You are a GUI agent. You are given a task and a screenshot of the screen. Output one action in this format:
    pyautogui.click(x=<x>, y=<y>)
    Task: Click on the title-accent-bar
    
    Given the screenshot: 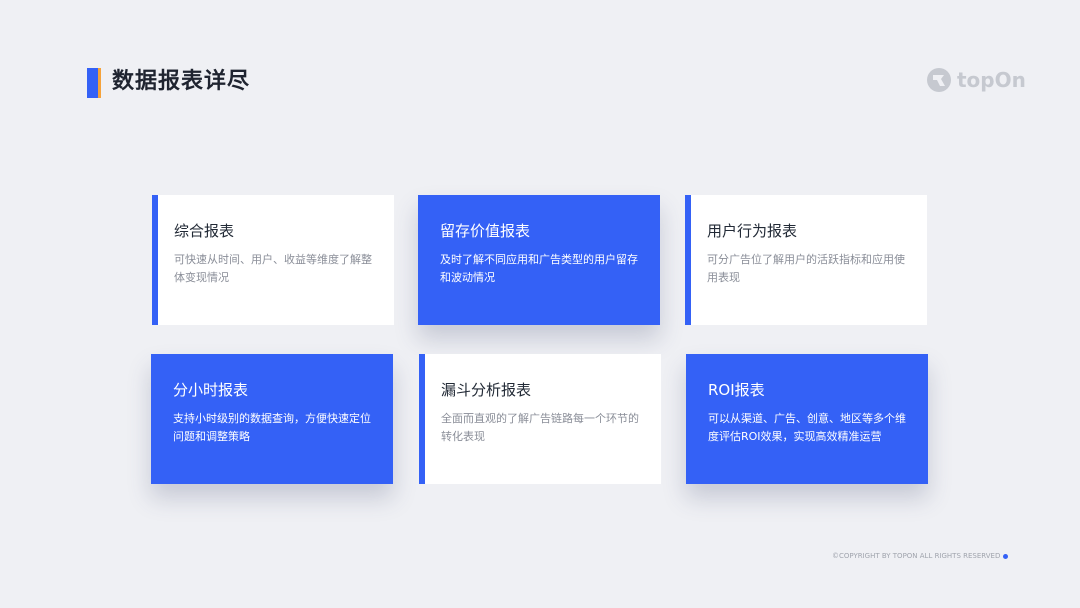 What is the action you would take?
    pyautogui.click(x=95, y=83)
    